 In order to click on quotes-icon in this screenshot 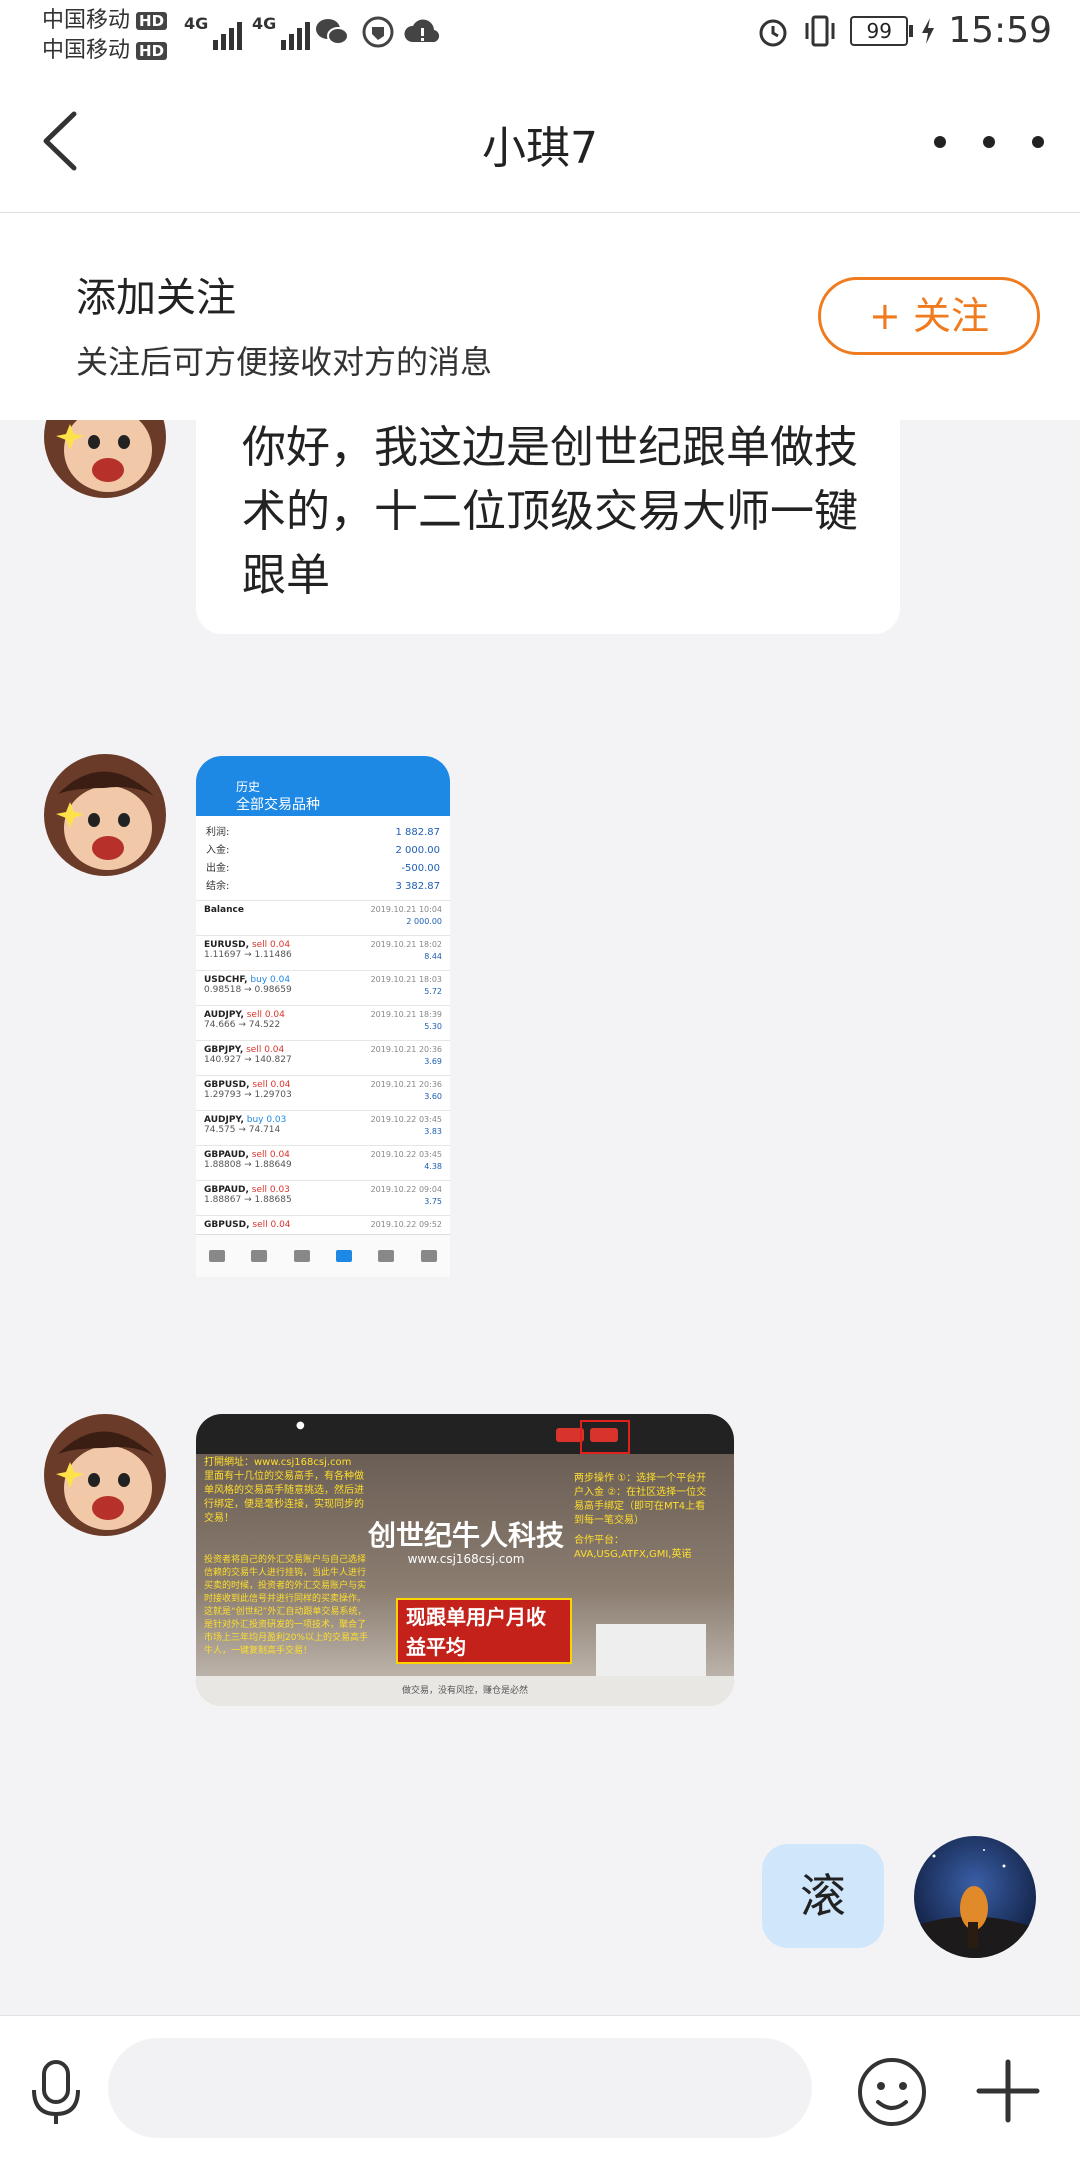, I will do `click(217, 1256)`.